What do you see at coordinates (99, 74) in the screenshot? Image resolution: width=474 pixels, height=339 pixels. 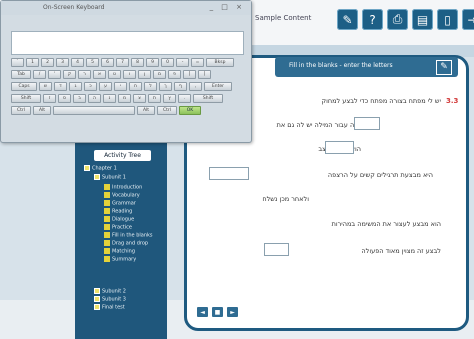 I see `key: א` at bounding box center [99, 74].